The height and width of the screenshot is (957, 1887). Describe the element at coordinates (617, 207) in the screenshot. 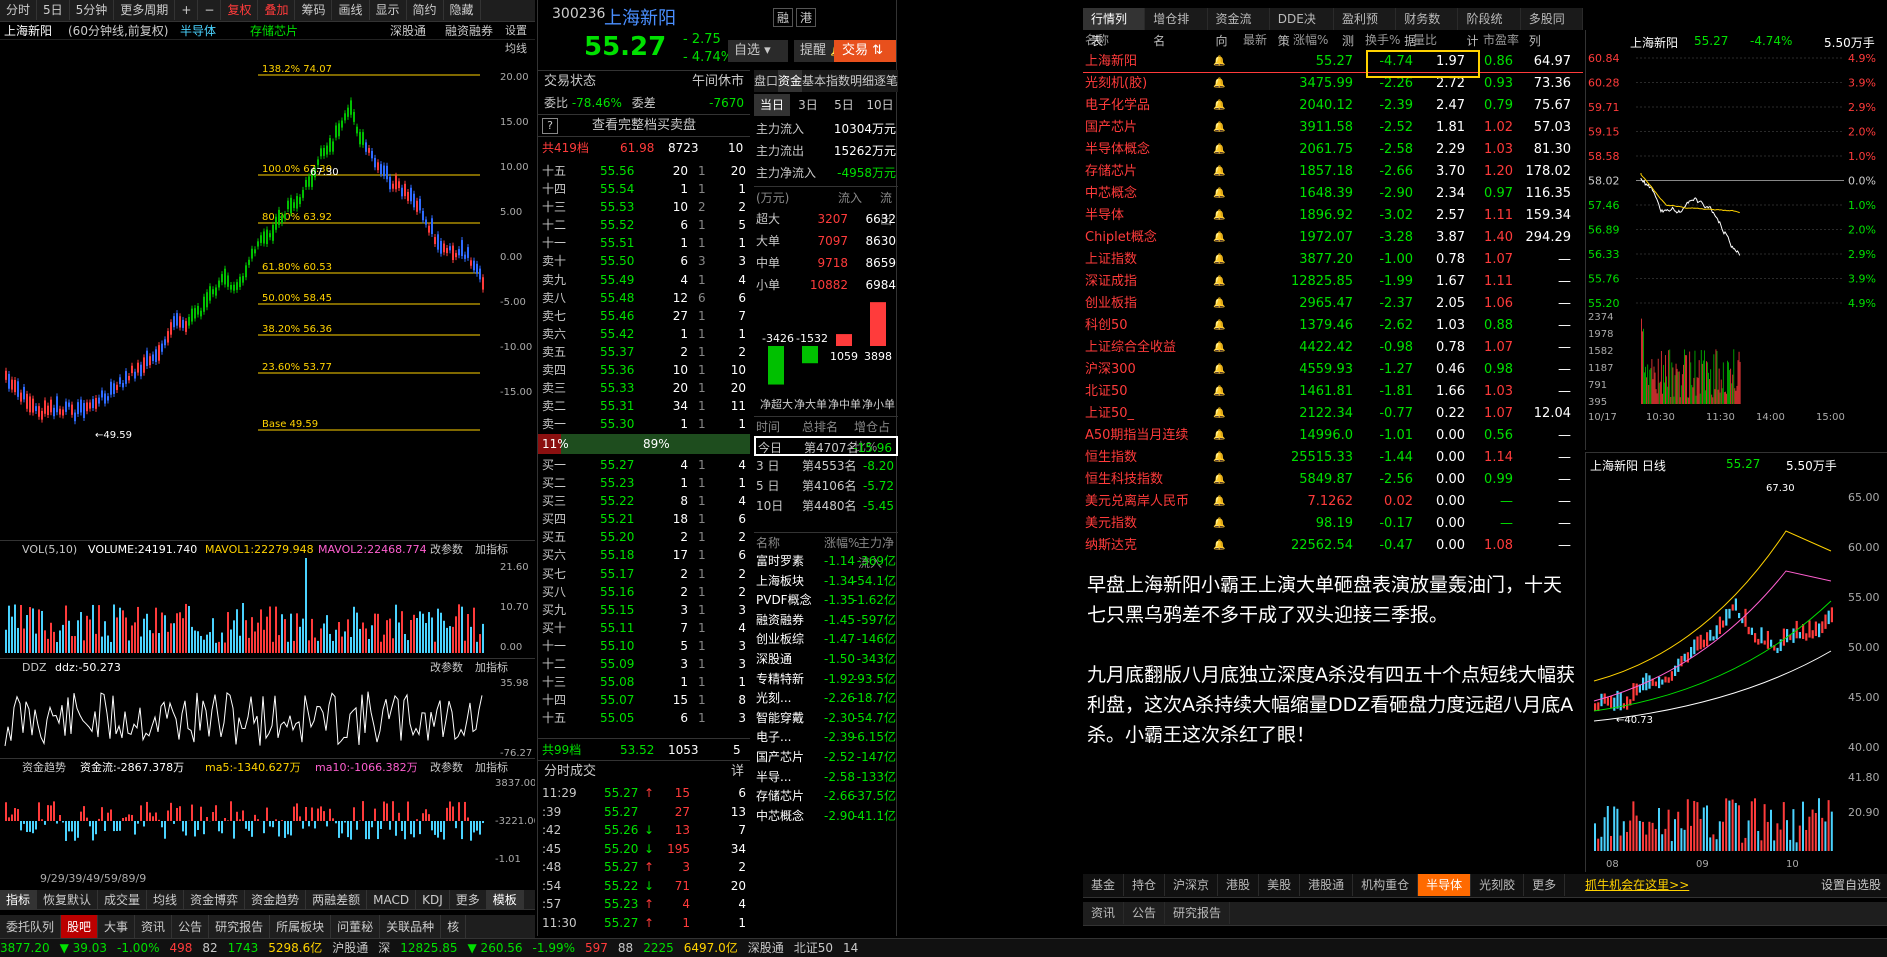

I see `sell-price: 55.53` at that location.